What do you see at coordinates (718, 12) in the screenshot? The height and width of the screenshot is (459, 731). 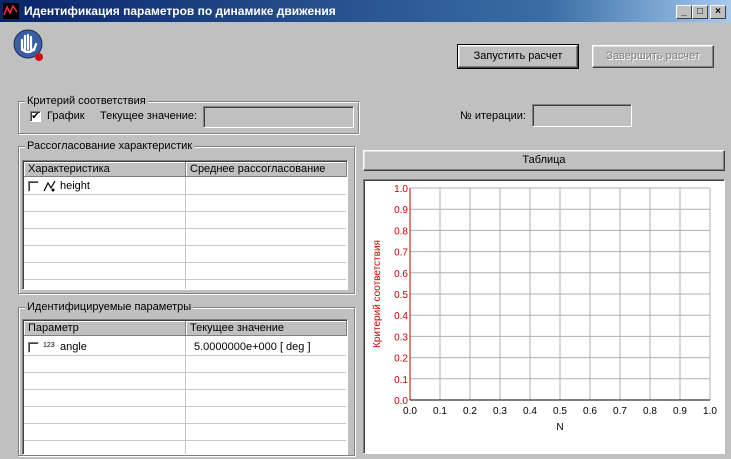 I see `close-button: ×` at bounding box center [718, 12].